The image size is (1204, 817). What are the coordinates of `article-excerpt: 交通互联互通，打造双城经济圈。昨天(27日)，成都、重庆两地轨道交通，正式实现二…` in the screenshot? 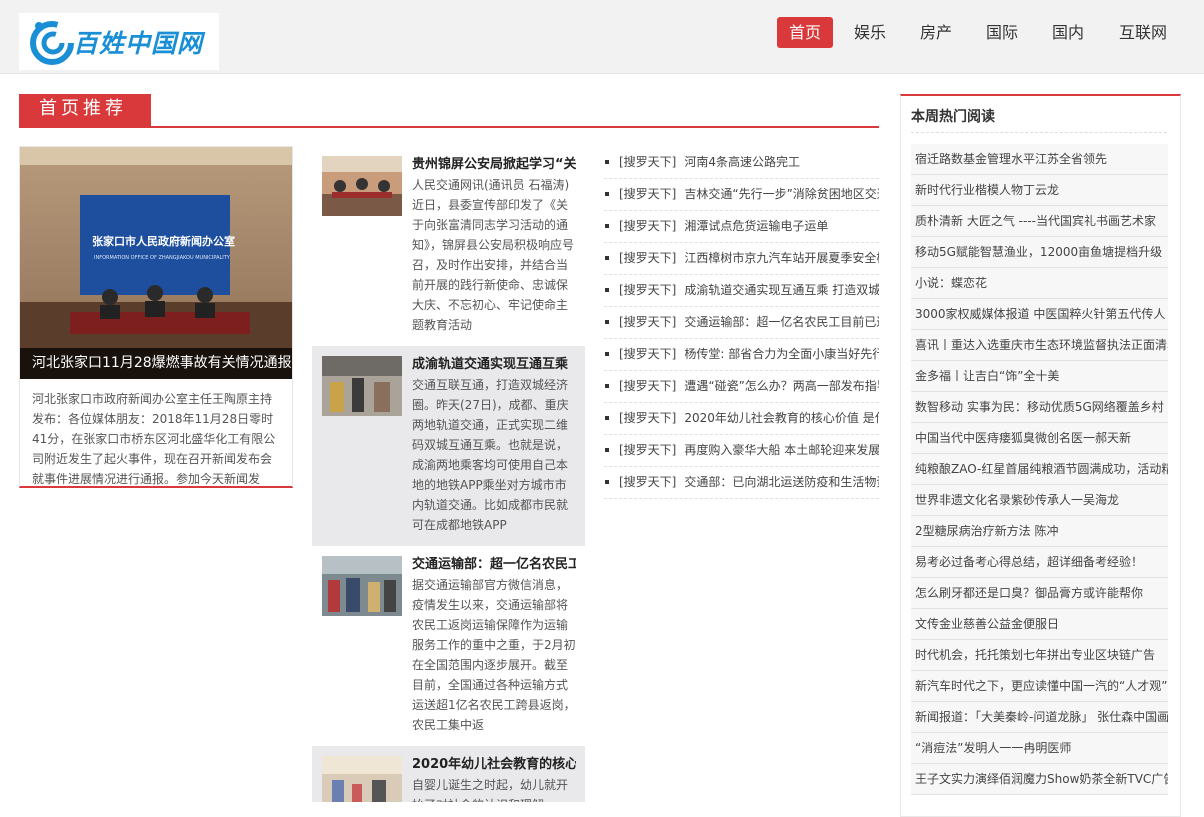 It's located at (490, 455).